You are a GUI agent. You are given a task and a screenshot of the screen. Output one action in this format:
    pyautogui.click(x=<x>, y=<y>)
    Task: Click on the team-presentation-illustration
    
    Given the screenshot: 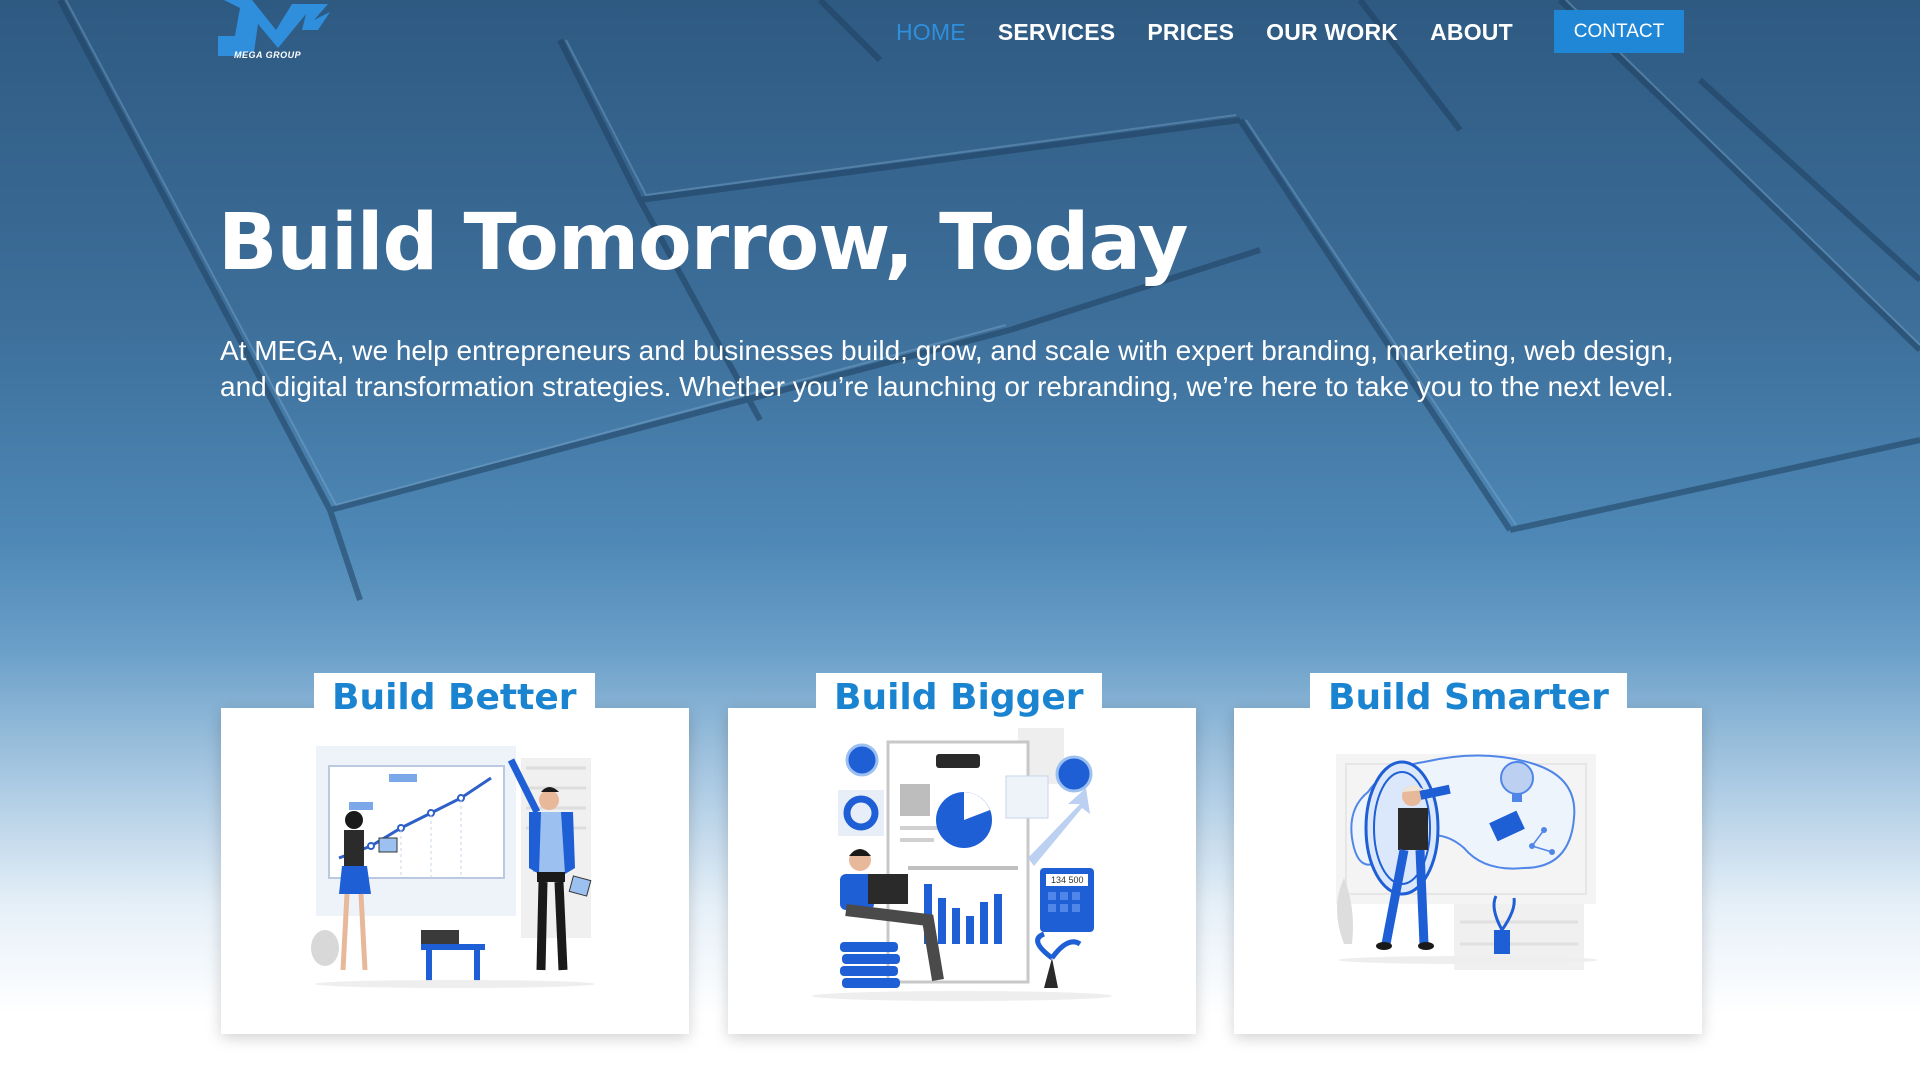 What is the action you would take?
    pyautogui.click(x=453, y=867)
    